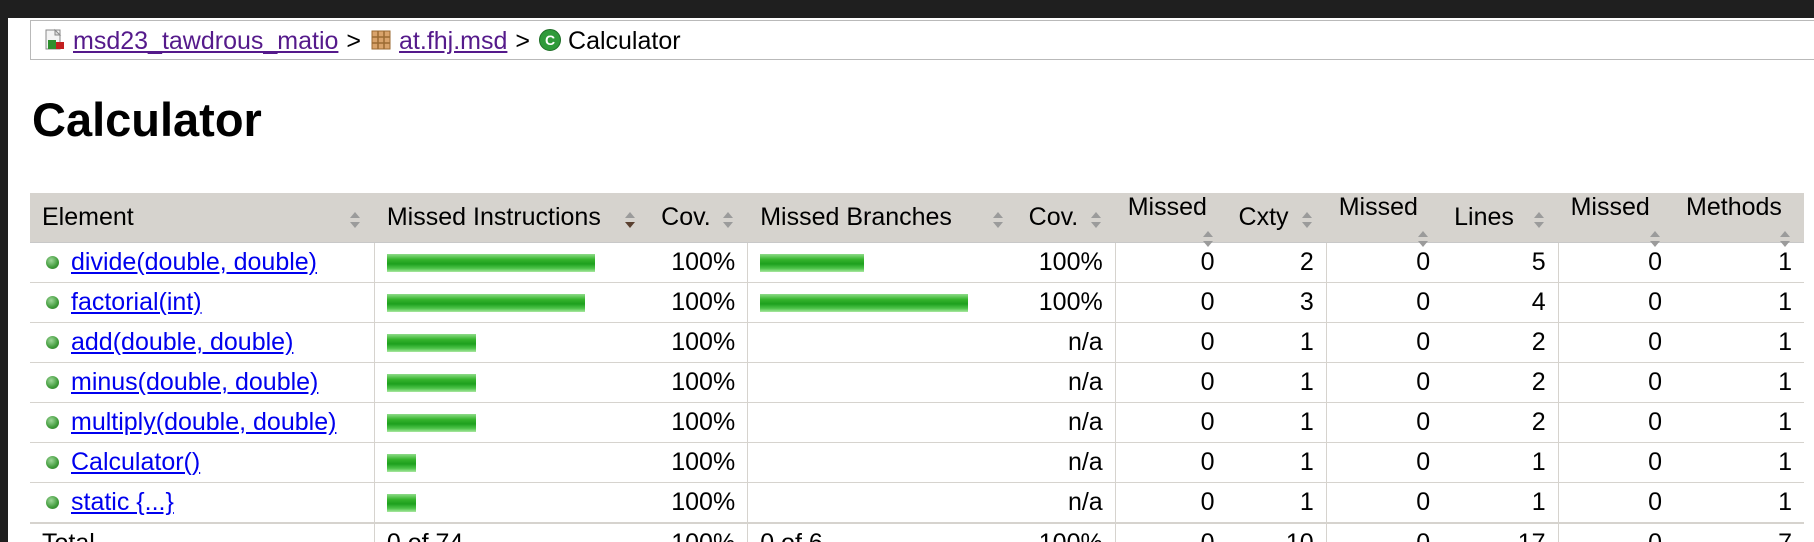  I want to click on column-header-missed-cxty: Missed, so click(1170, 220).